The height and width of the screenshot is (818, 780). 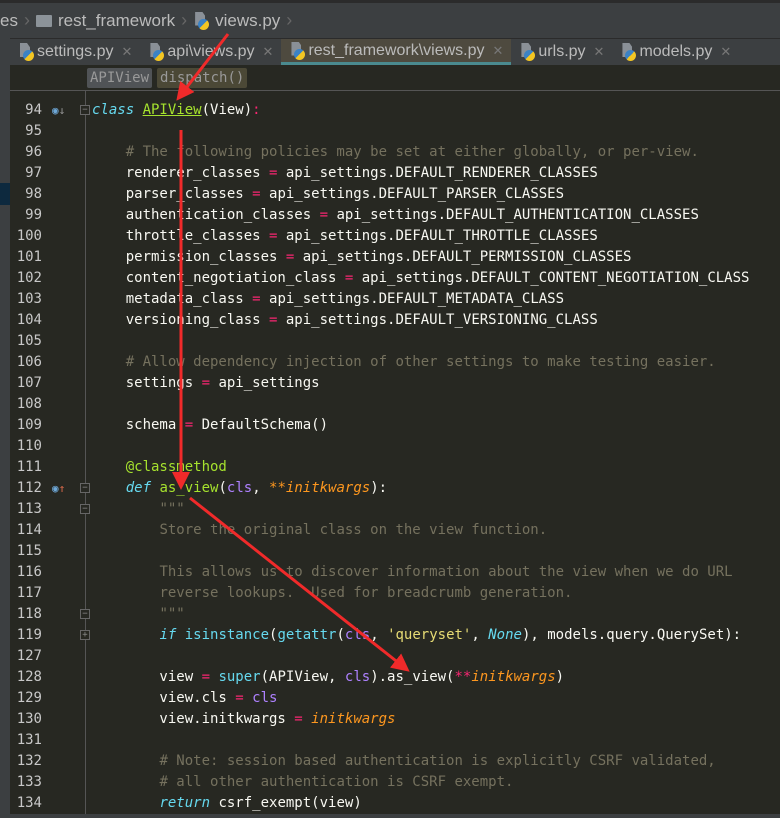 What do you see at coordinates (29, 593) in the screenshot?
I see `line-number: 117` at bounding box center [29, 593].